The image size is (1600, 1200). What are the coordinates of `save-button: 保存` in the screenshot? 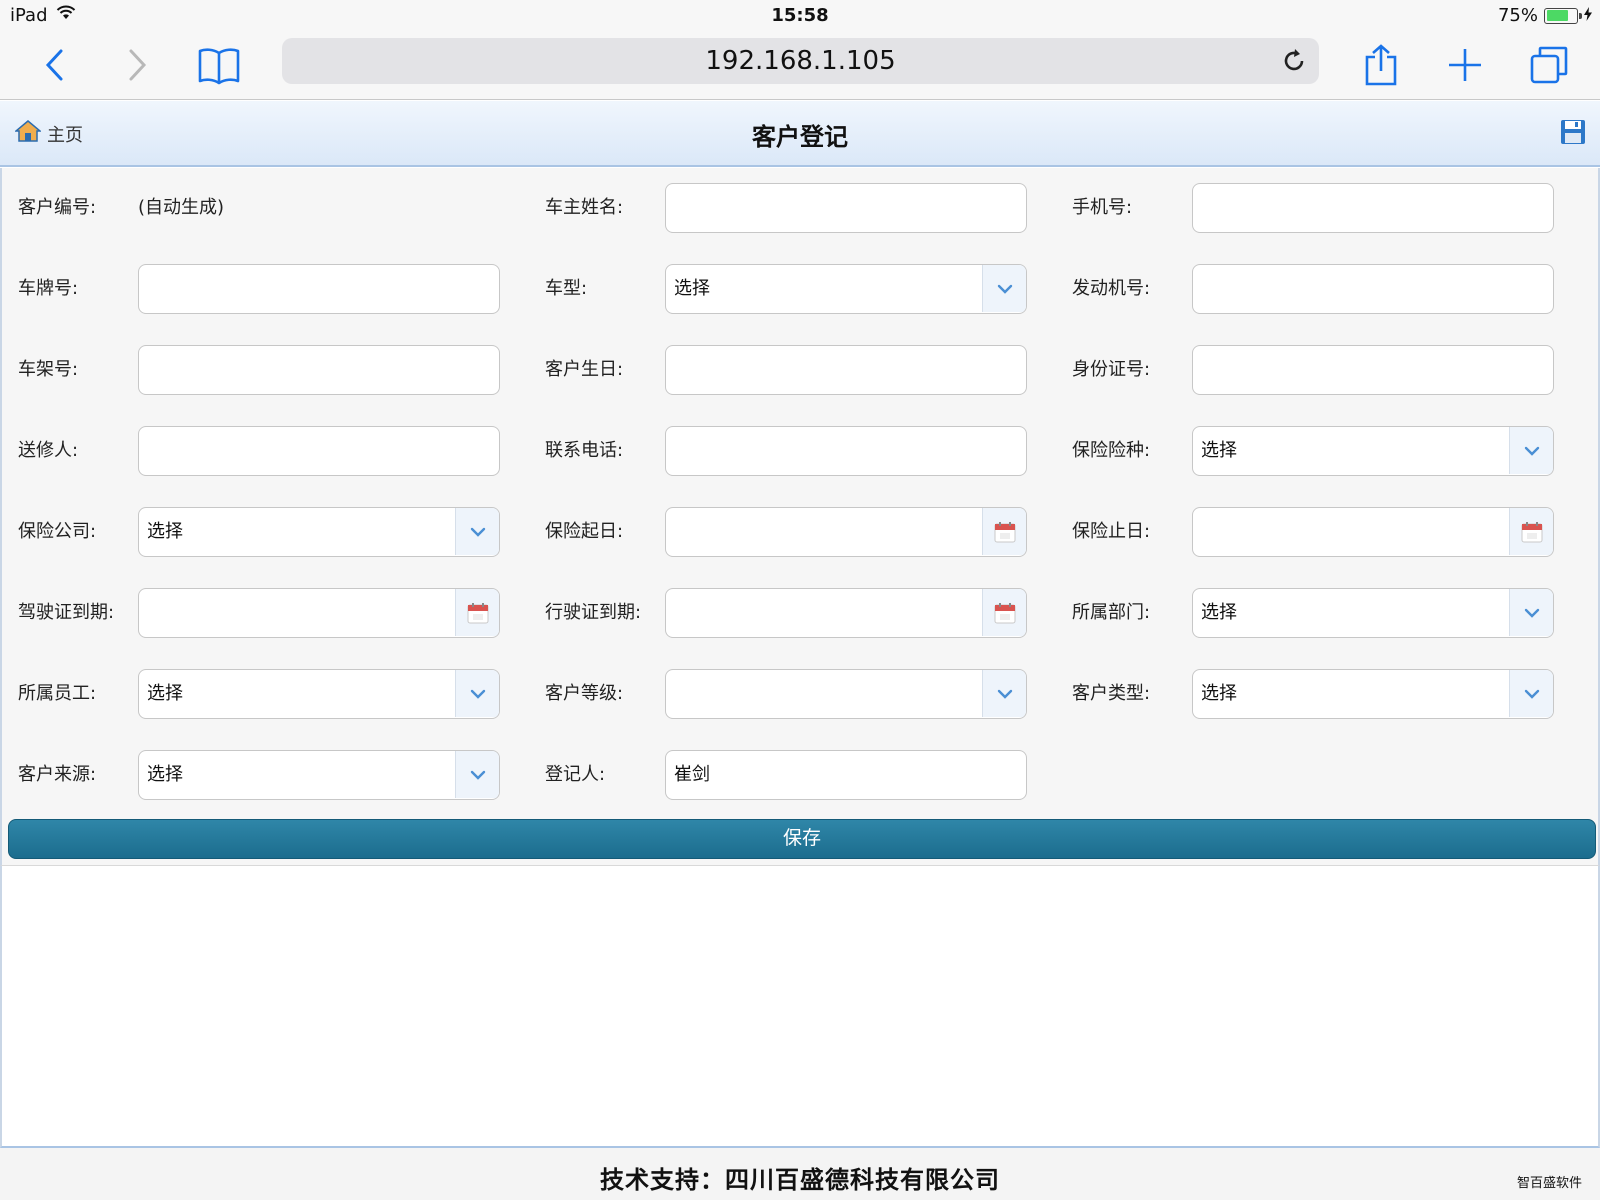 It's located at (802, 839).